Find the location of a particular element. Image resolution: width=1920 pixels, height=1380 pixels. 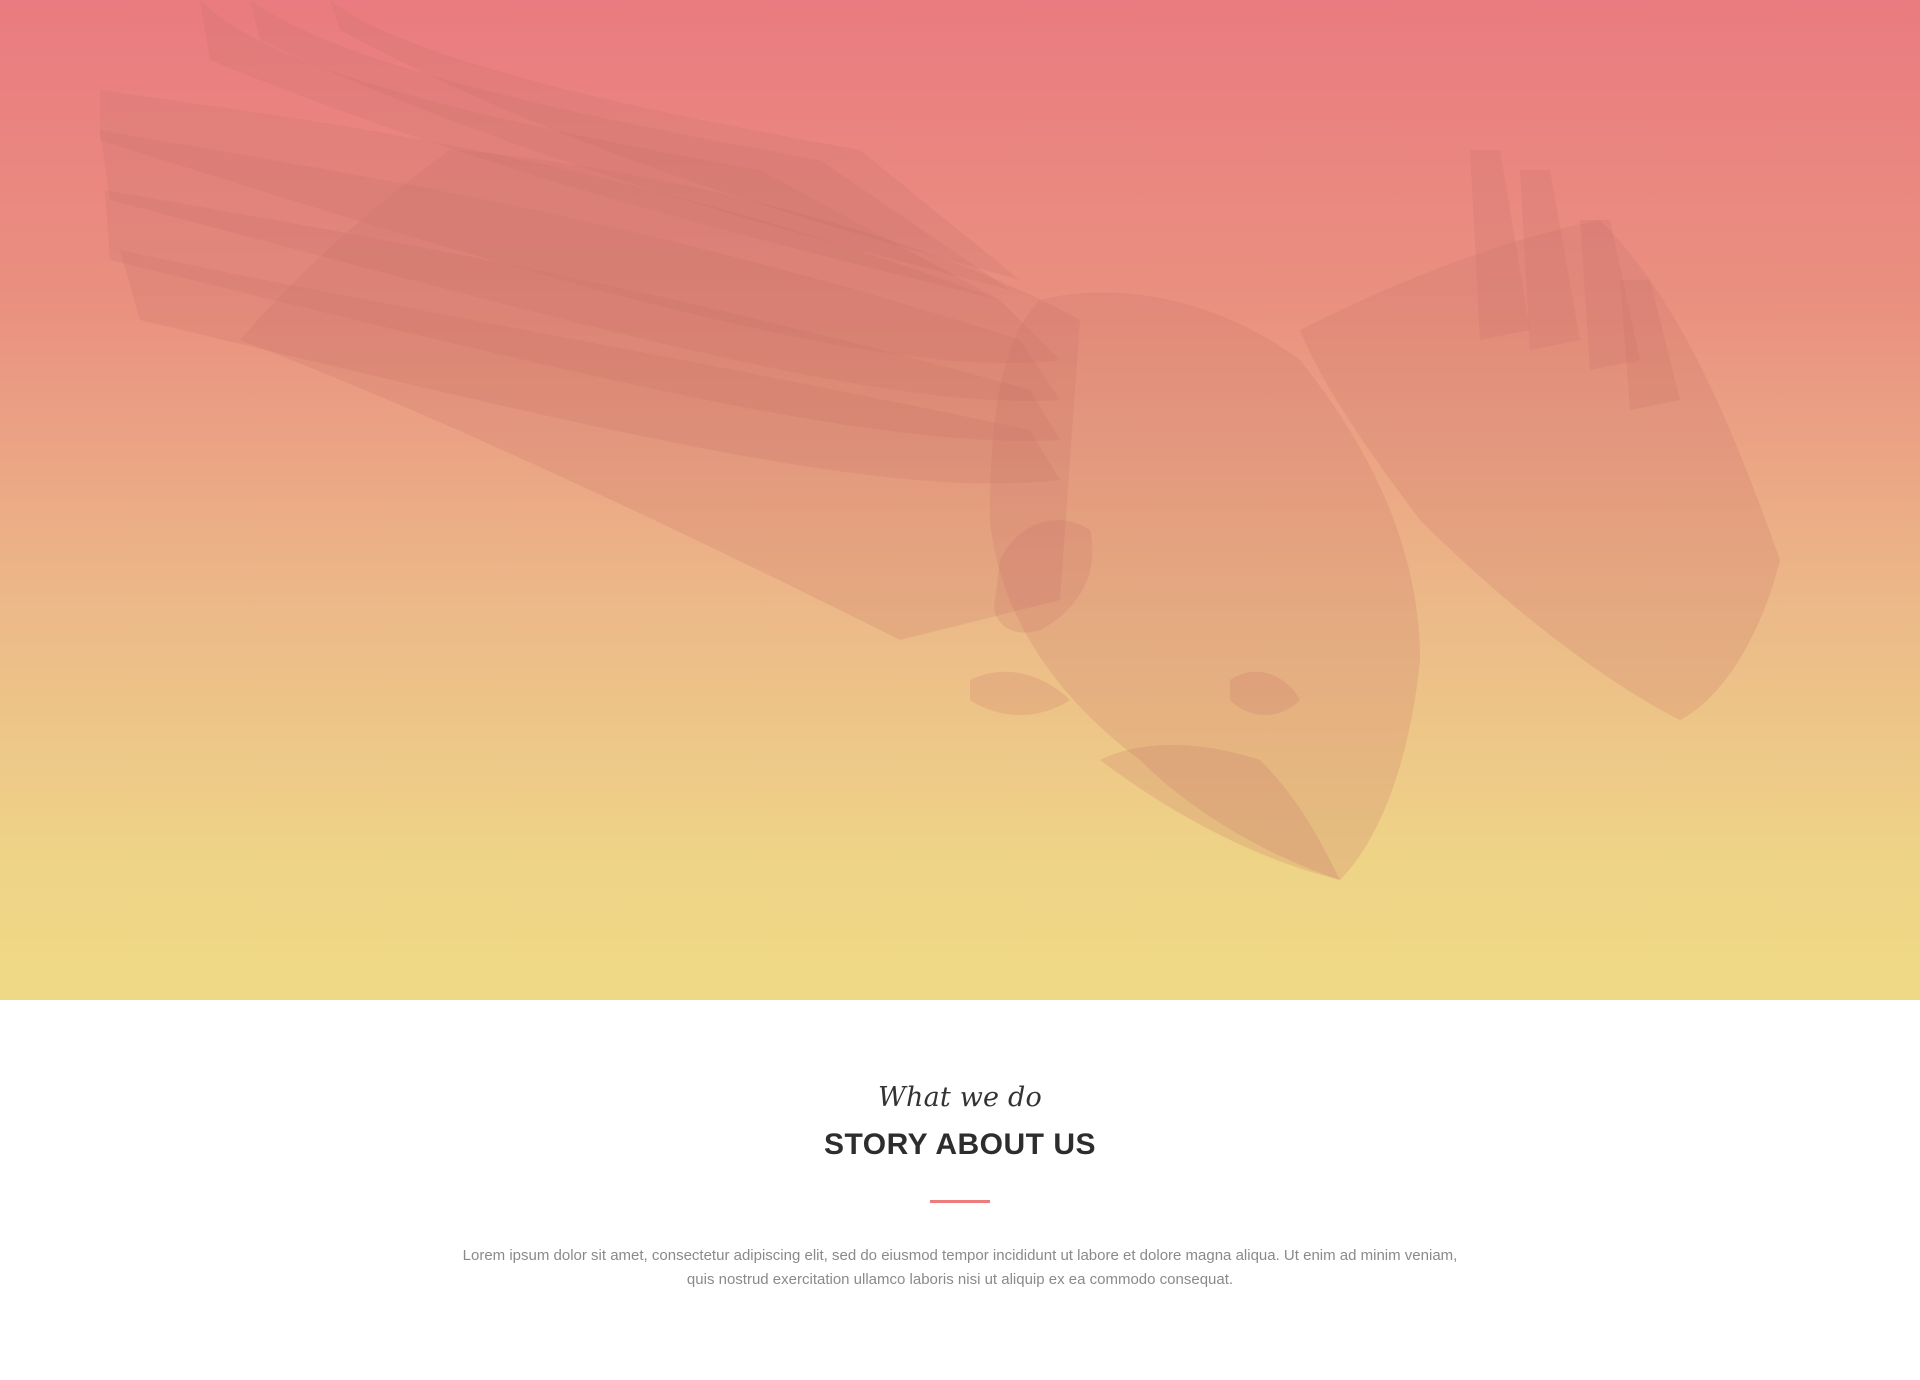

section-kicker: What we do is located at coordinates (960, 1097).